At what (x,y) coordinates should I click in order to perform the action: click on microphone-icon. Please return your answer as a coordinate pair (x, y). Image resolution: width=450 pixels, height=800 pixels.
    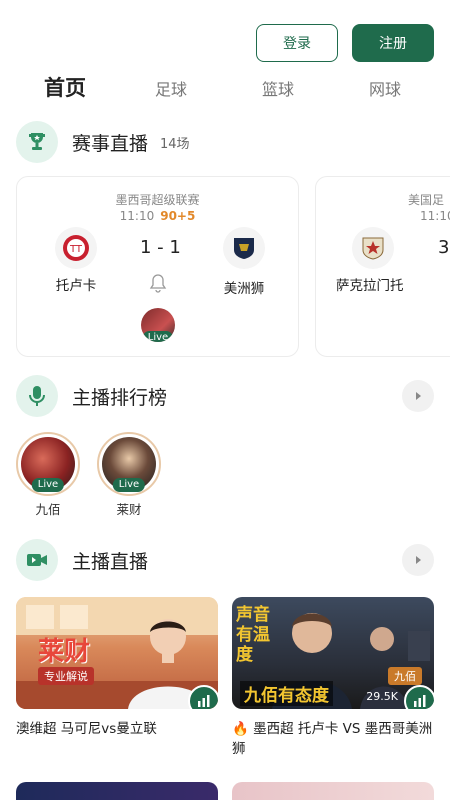
    Looking at the image, I should click on (37, 396).